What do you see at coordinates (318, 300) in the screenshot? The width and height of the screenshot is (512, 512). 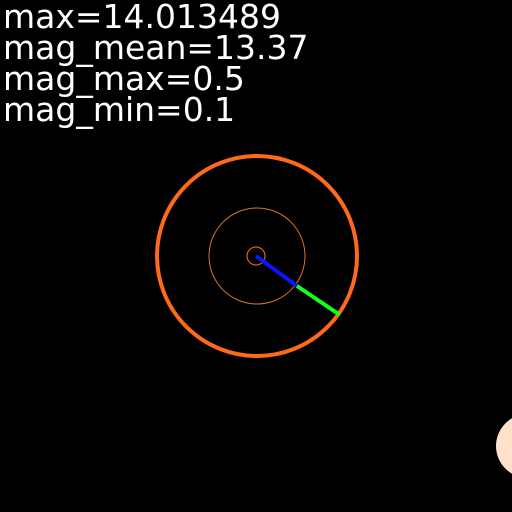 I see `green-vector-segment` at bounding box center [318, 300].